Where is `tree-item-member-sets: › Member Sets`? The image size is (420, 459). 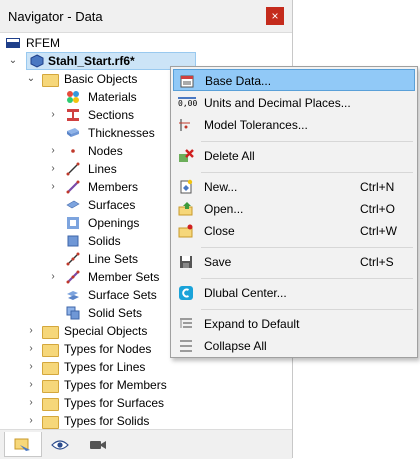
tree-item-member-sets: › Member Sets is located at coordinates (108, 277).